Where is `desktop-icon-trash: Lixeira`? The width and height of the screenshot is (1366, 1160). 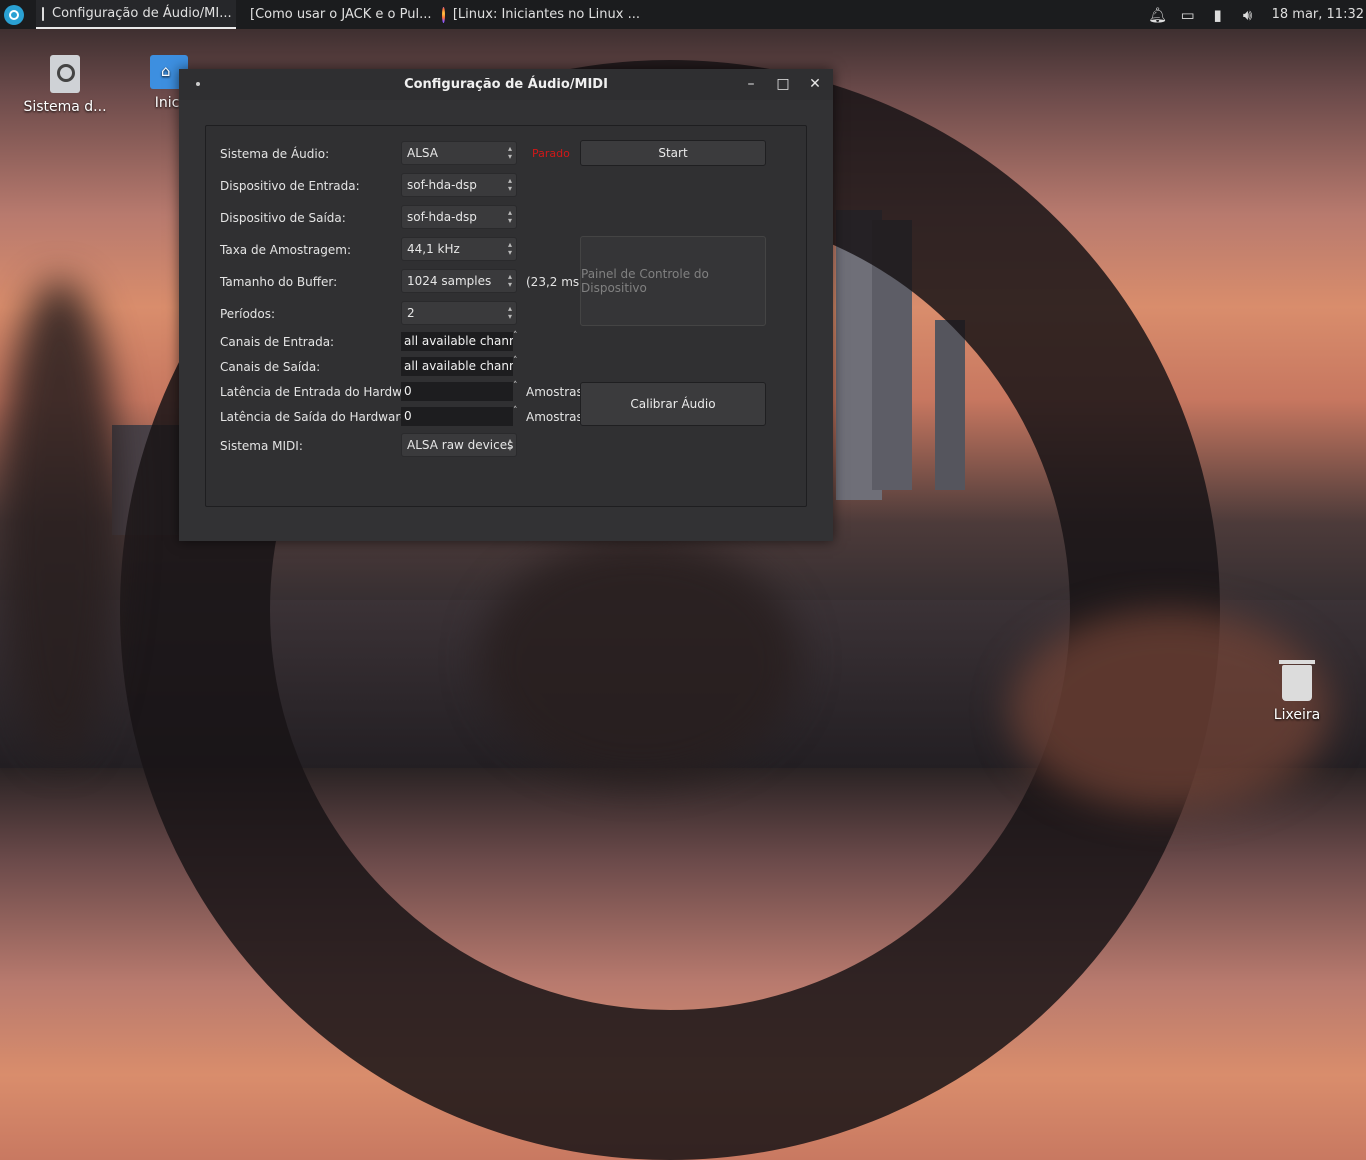
desktop-icon-trash: Lixeira is located at coordinates (1297, 691).